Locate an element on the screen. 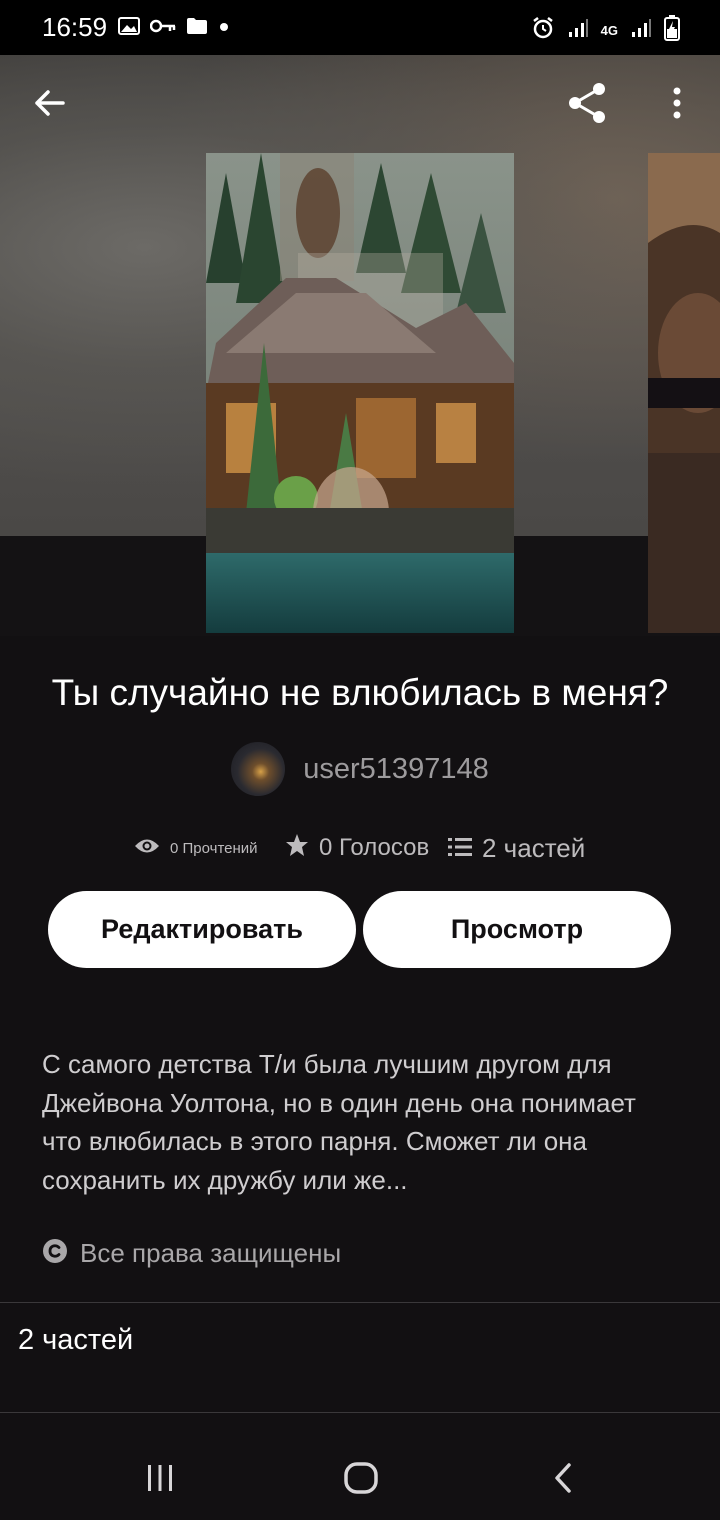  edit-button: Редактировать is located at coordinates (202, 929).